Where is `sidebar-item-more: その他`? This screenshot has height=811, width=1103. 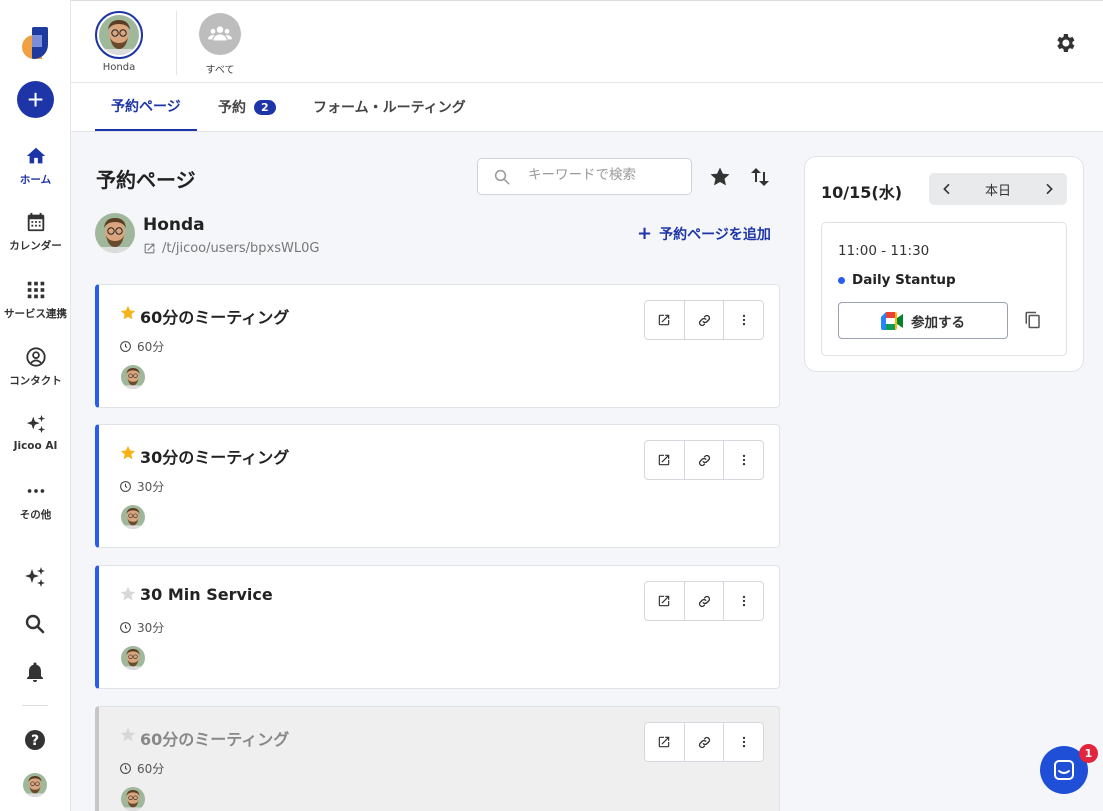
sidebar-item-more: その他 is located at coordinates (35, 501).